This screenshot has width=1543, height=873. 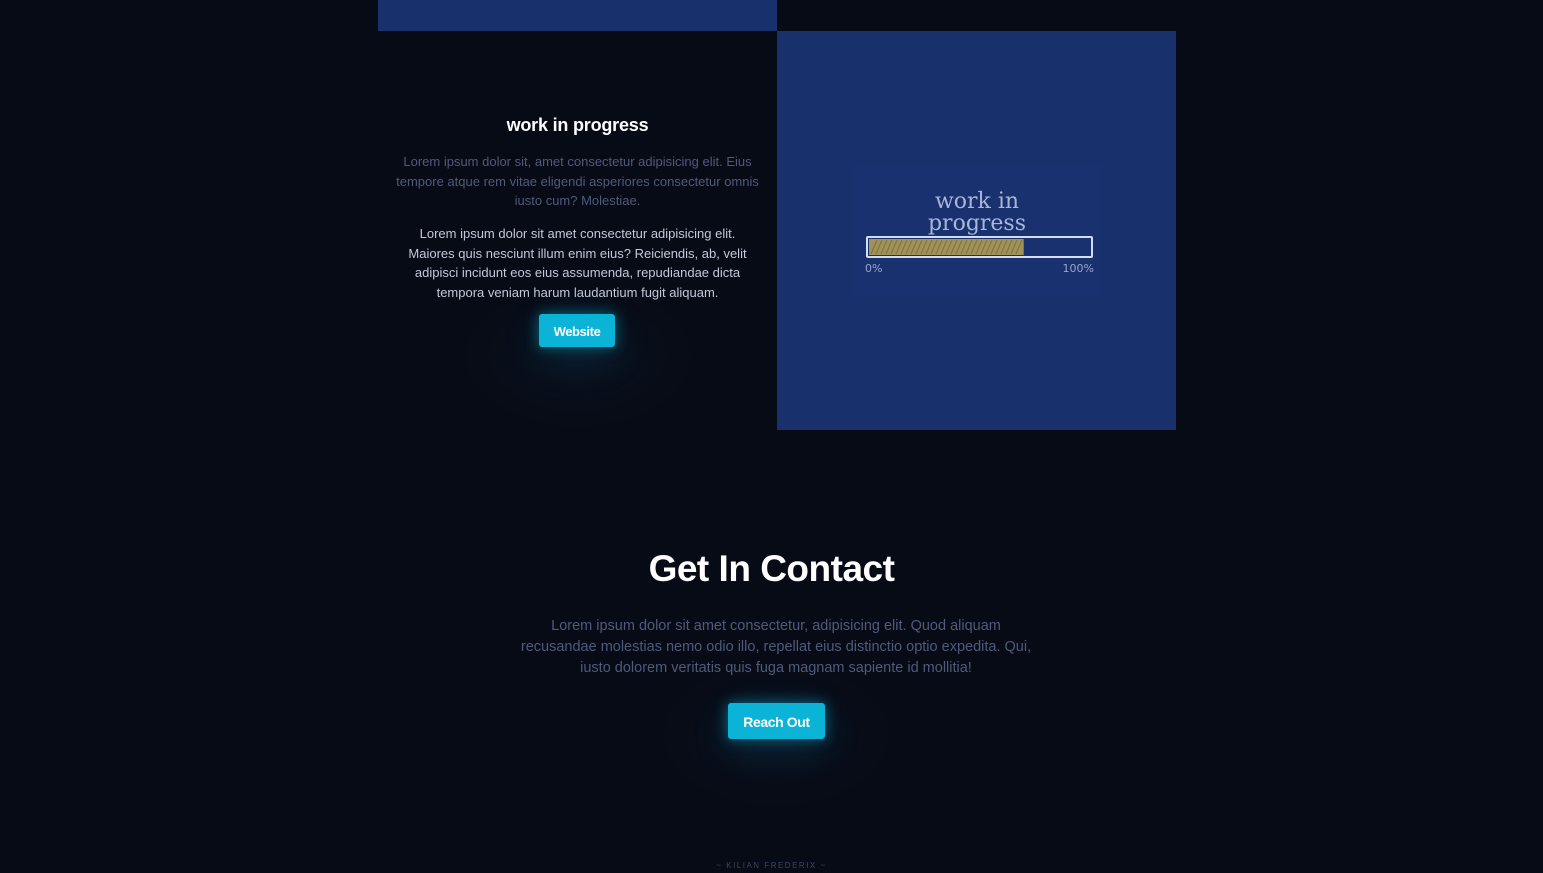 What do you see at coordinates (577, 15) in the screenshot?
I see `previous-project-image-edge` at bounding box center [577, 15].